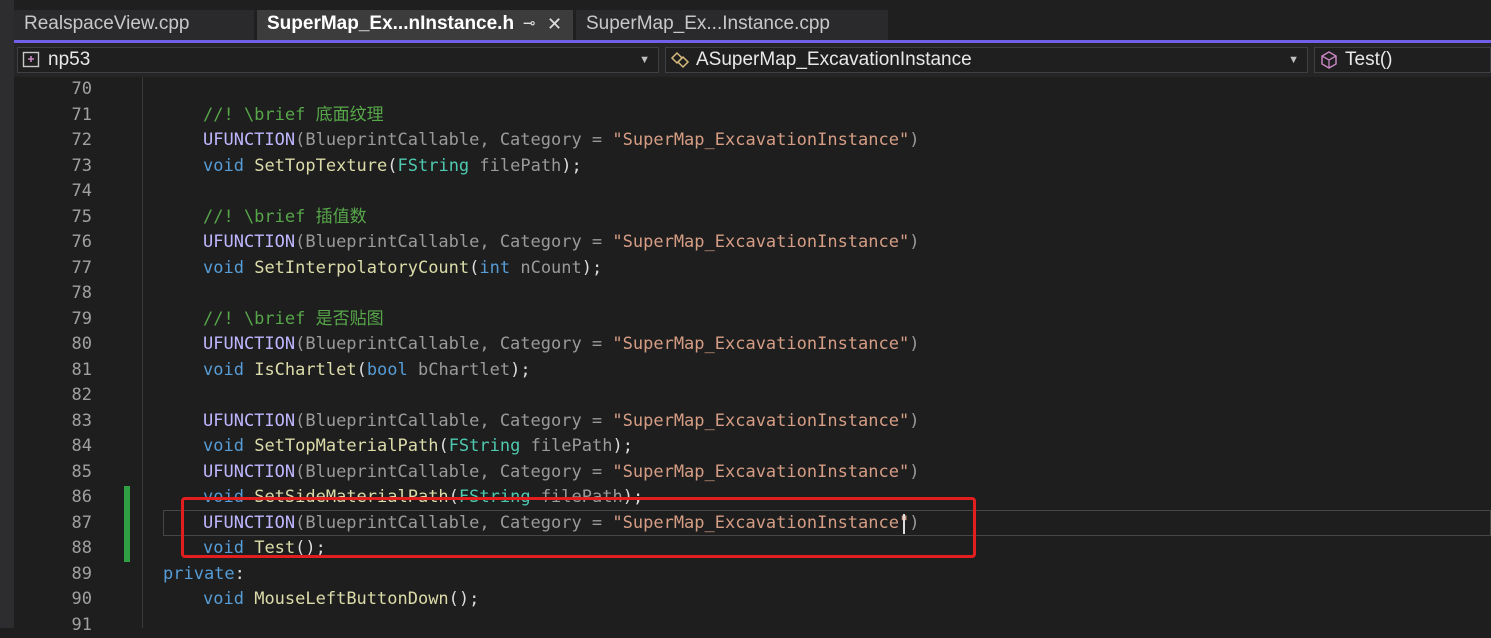  I want to click on code-line: 71 //! \brief 底面纹理, so click(745, 116).